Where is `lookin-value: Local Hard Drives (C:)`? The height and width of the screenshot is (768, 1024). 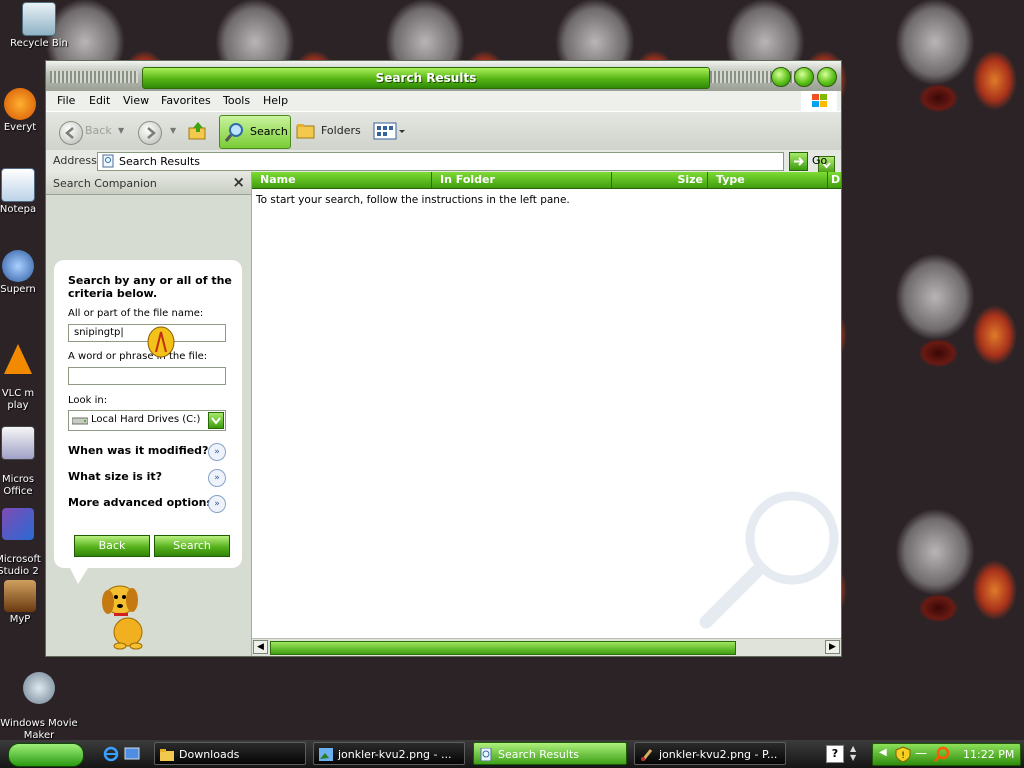
lookin-value: Local Hard Drives (C:) is located at coordinates (146, 419).